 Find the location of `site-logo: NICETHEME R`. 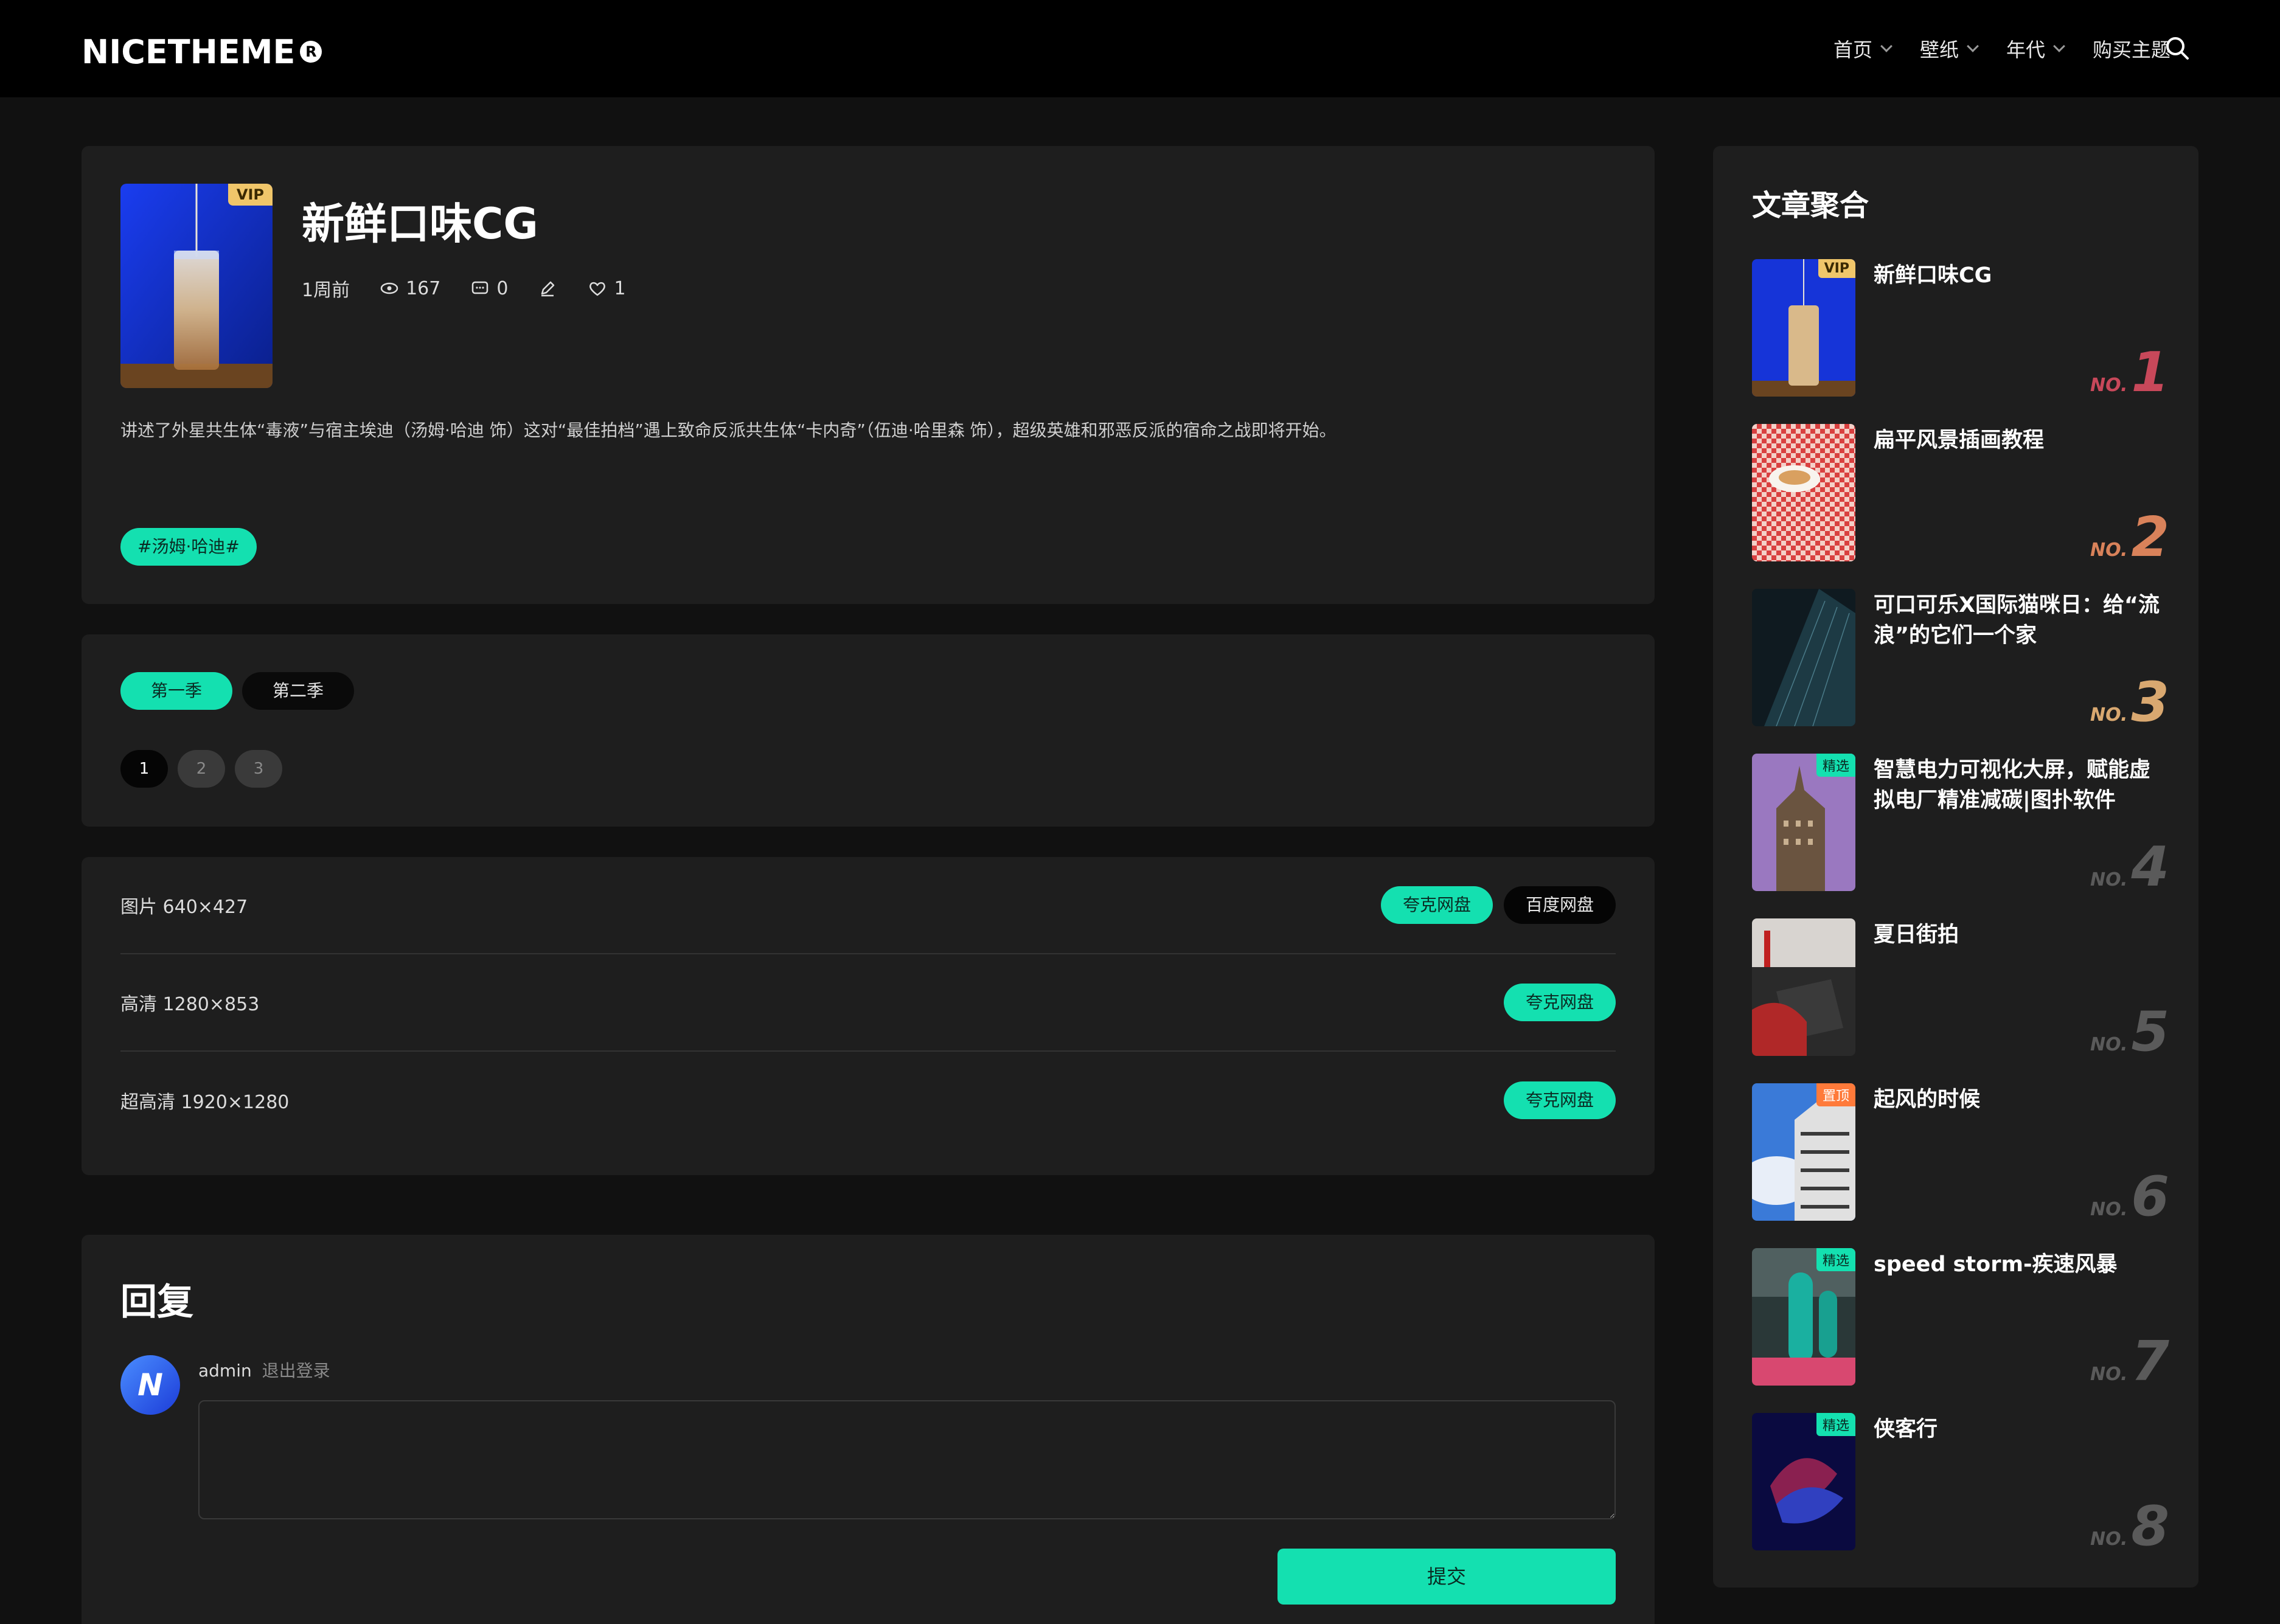

site-logo: NICETHEME R is located at coordinates (202, 51).